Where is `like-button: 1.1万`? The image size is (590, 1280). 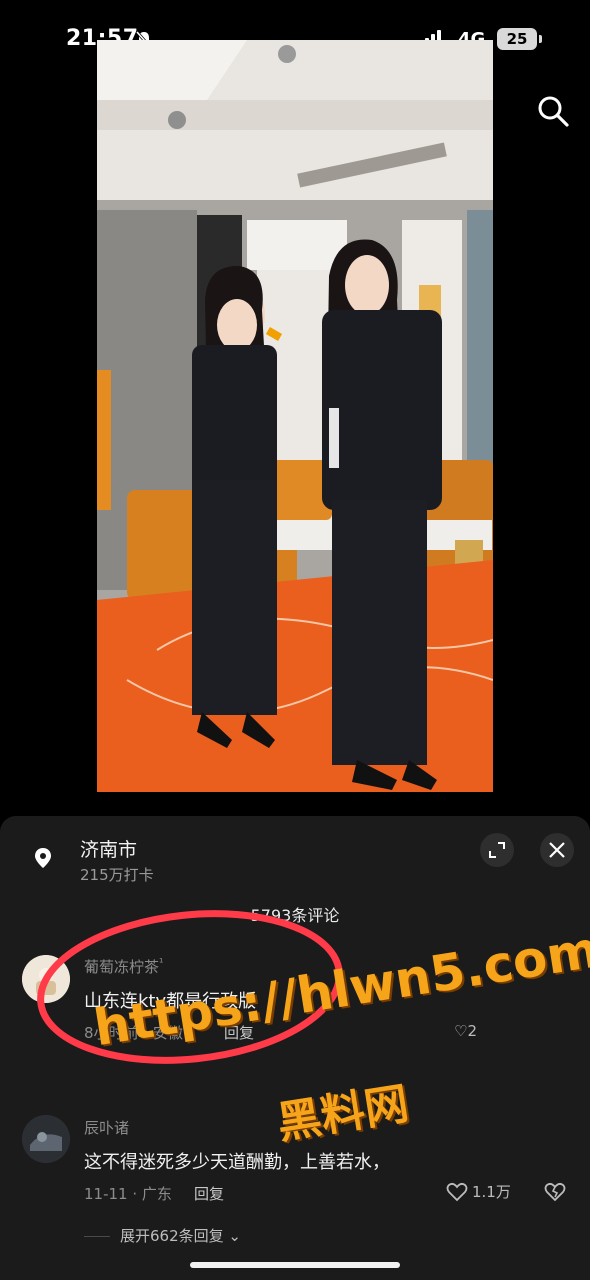 like-button: 1.1万 is located at coordinates (478, 1191).